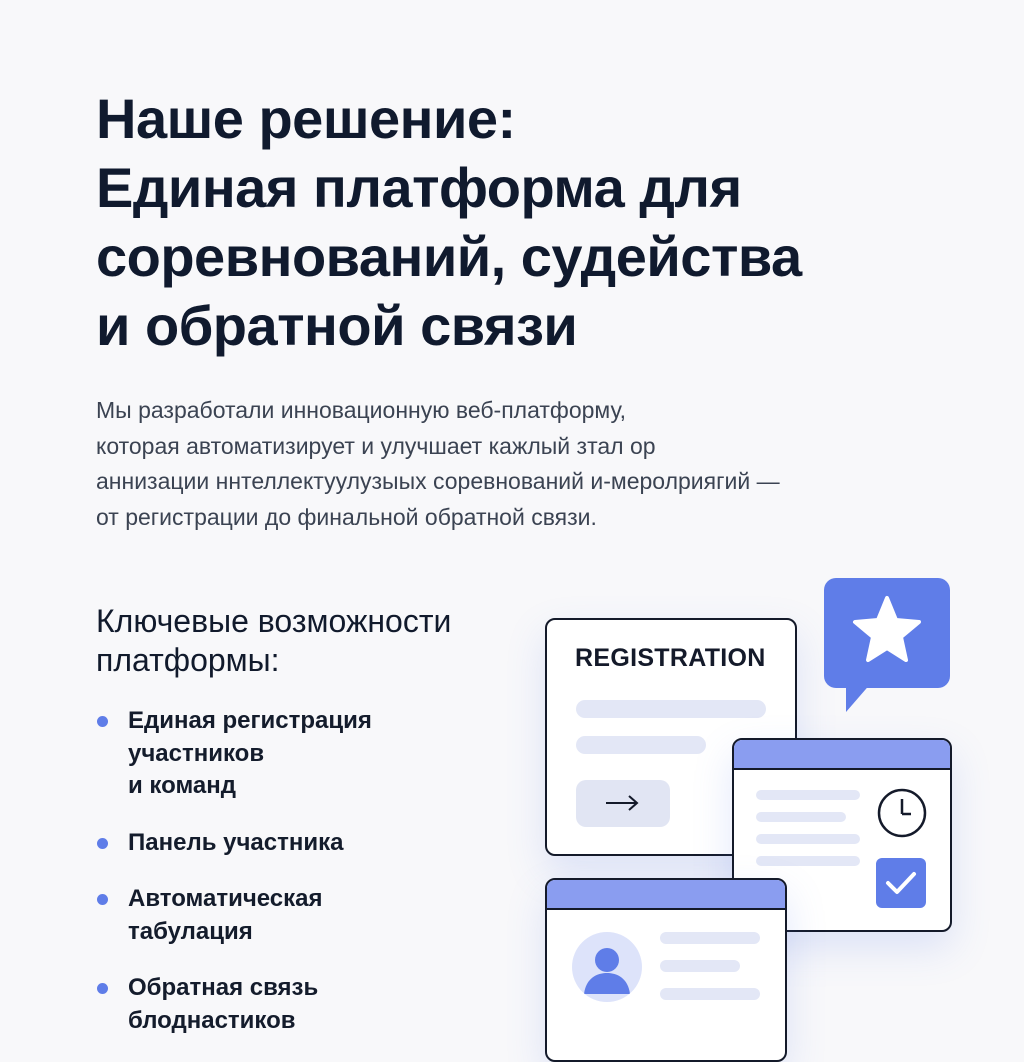 The image size is (1024, 1062). Describe the element at coordinates (306, 641) in the screenshot. I see `features-heading: Ключевые возможности платформы:` at that location.